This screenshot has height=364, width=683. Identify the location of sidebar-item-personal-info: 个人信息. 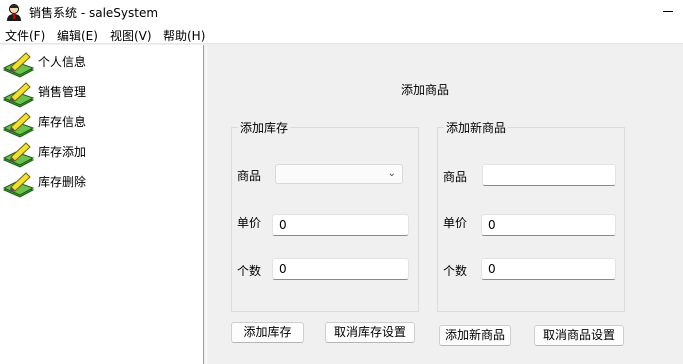
(92, 64).